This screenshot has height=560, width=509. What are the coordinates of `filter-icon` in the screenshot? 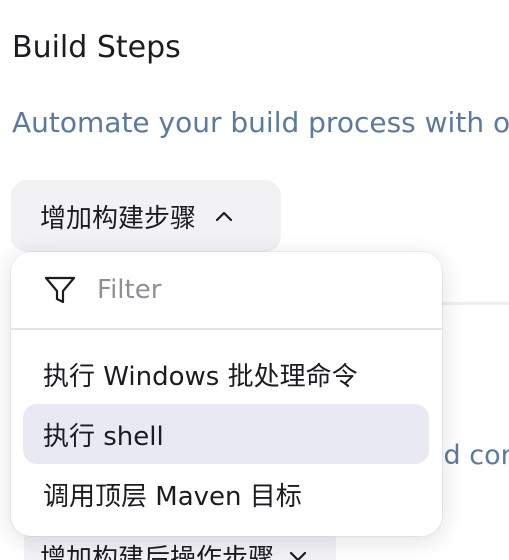 It's located at (60, 290).